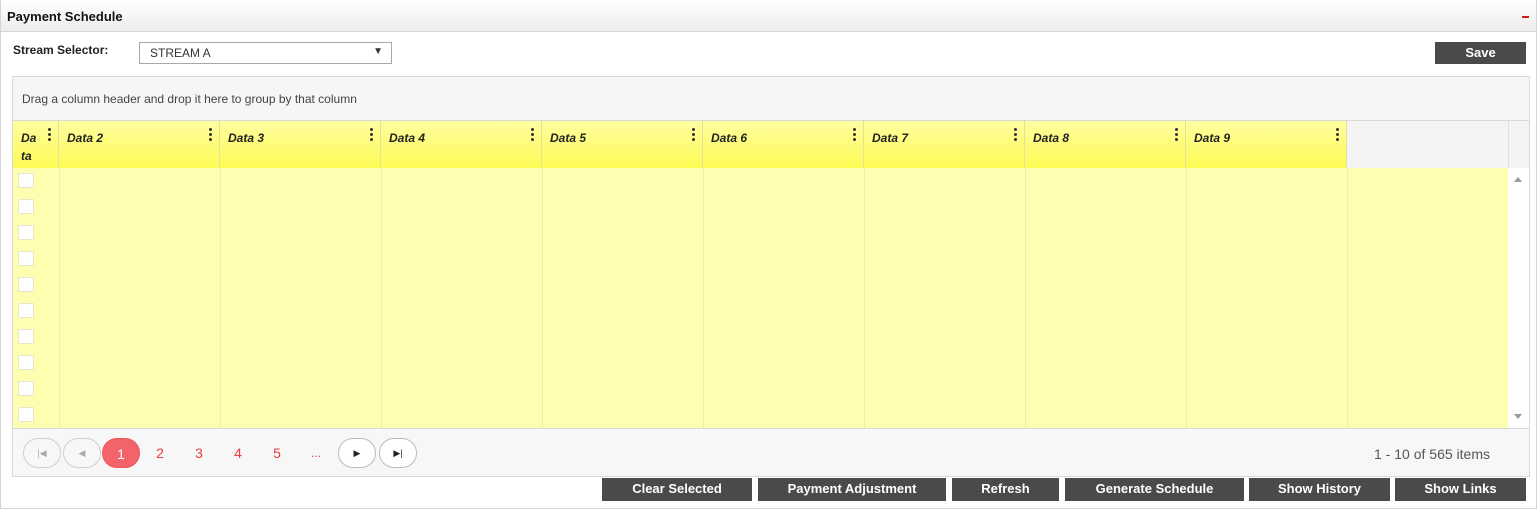  What do you see at coordinates (1518, 298) in the screenshot?
I see `vertical-scrollbar` at bounding box center [1518, 298].